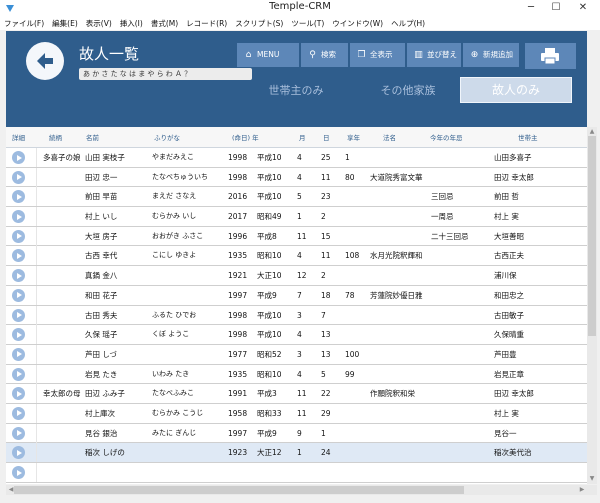 The image size is (600, 503). Describe the element at coordinates (352, 256) in the screenshot. I see `cell-age: 108` at that location.